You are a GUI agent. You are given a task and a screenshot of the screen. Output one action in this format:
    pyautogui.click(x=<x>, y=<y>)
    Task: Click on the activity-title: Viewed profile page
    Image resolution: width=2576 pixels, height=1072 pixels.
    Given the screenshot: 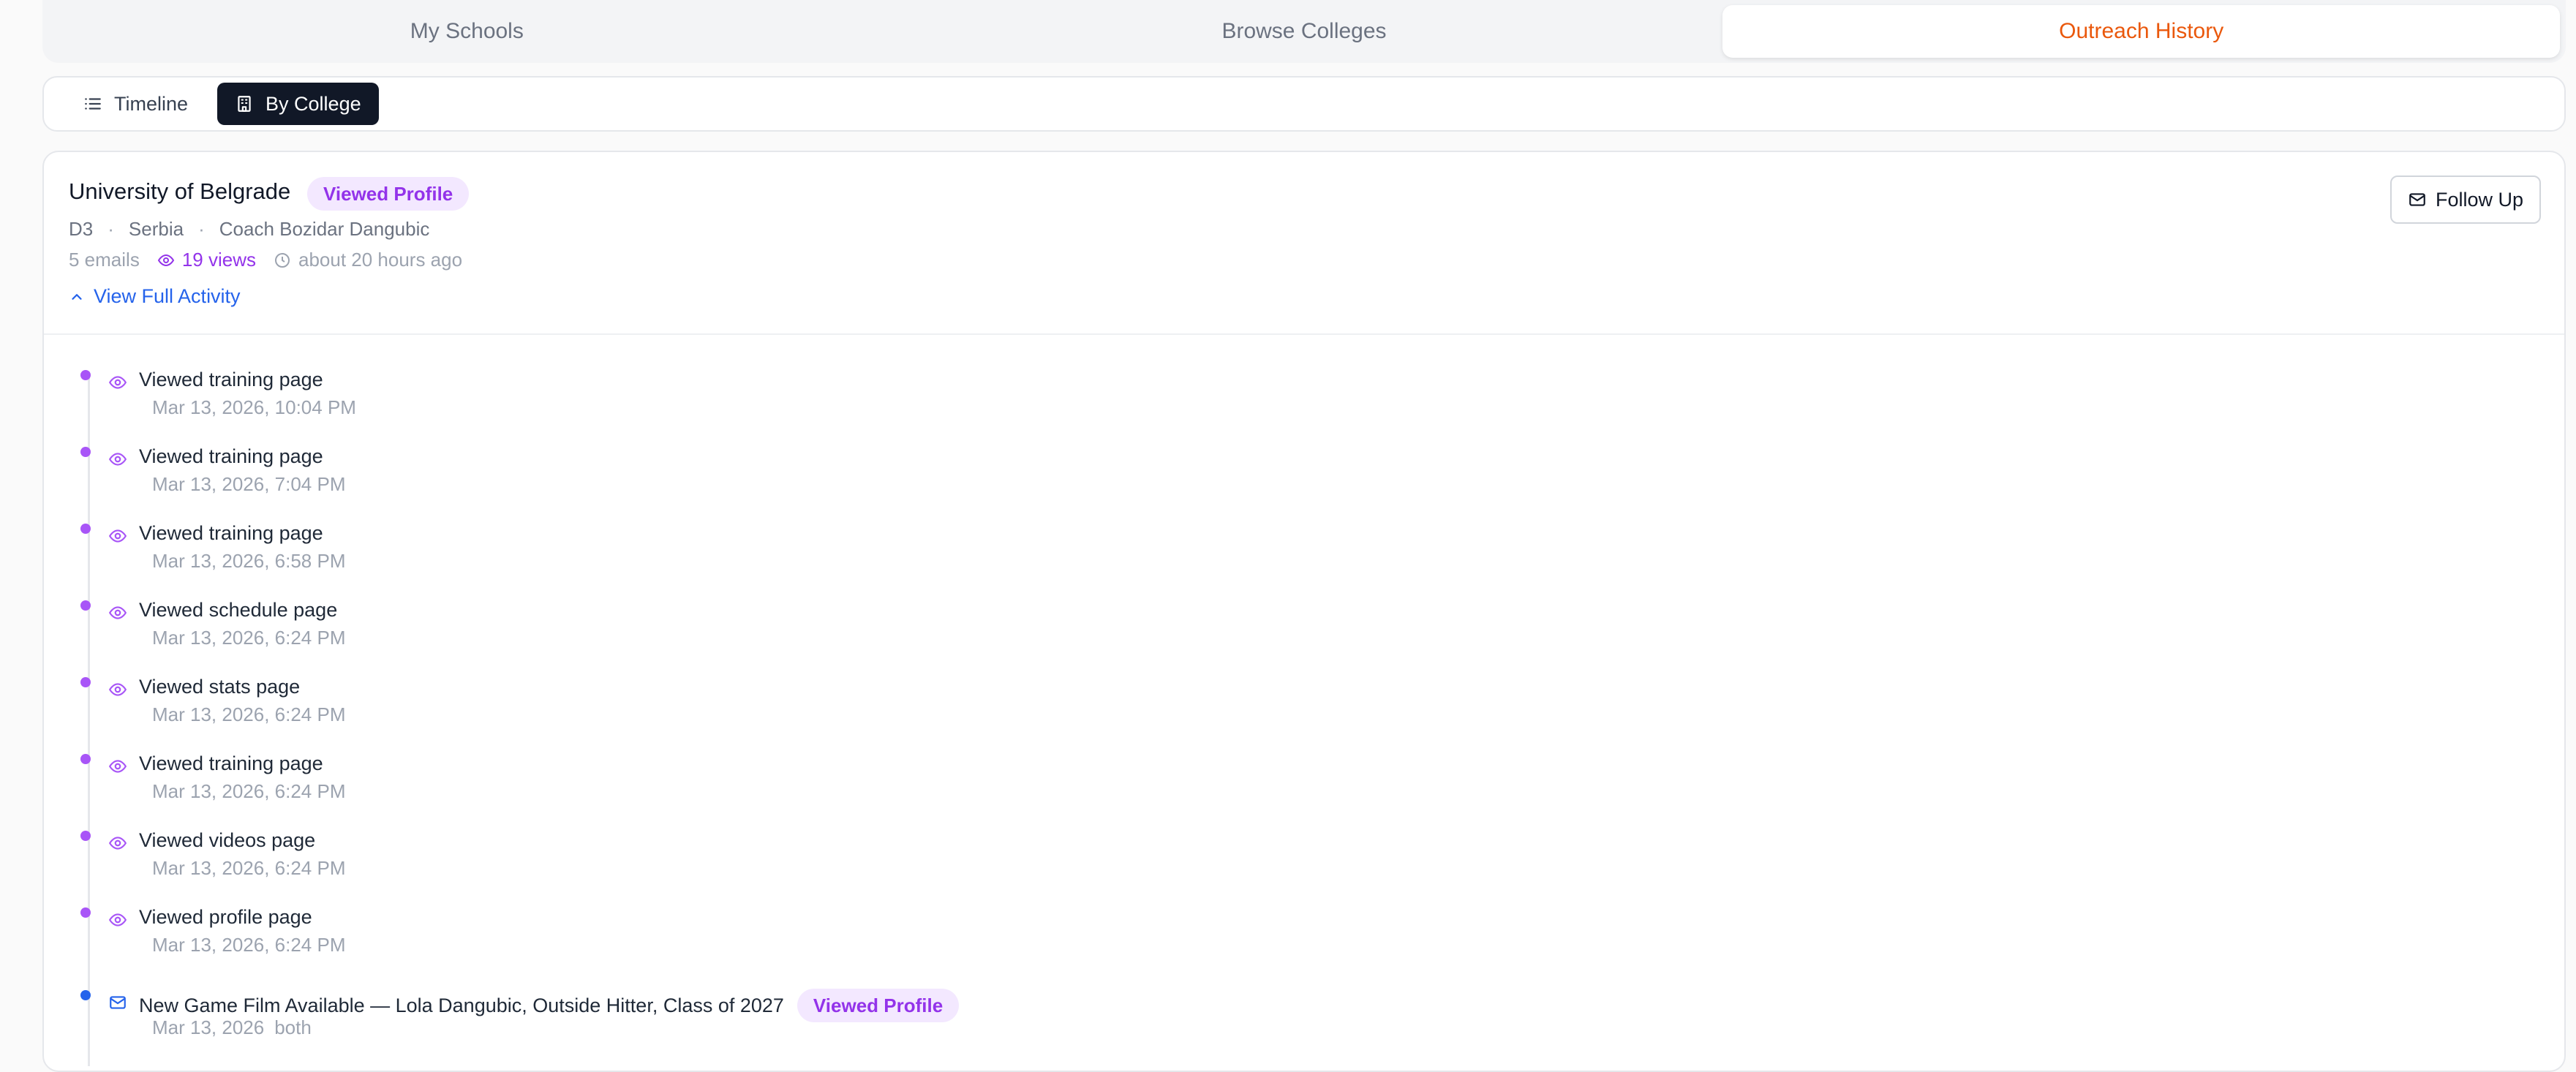 What is the action you would take?
    pyautogui.click(x=225, y=917)
    